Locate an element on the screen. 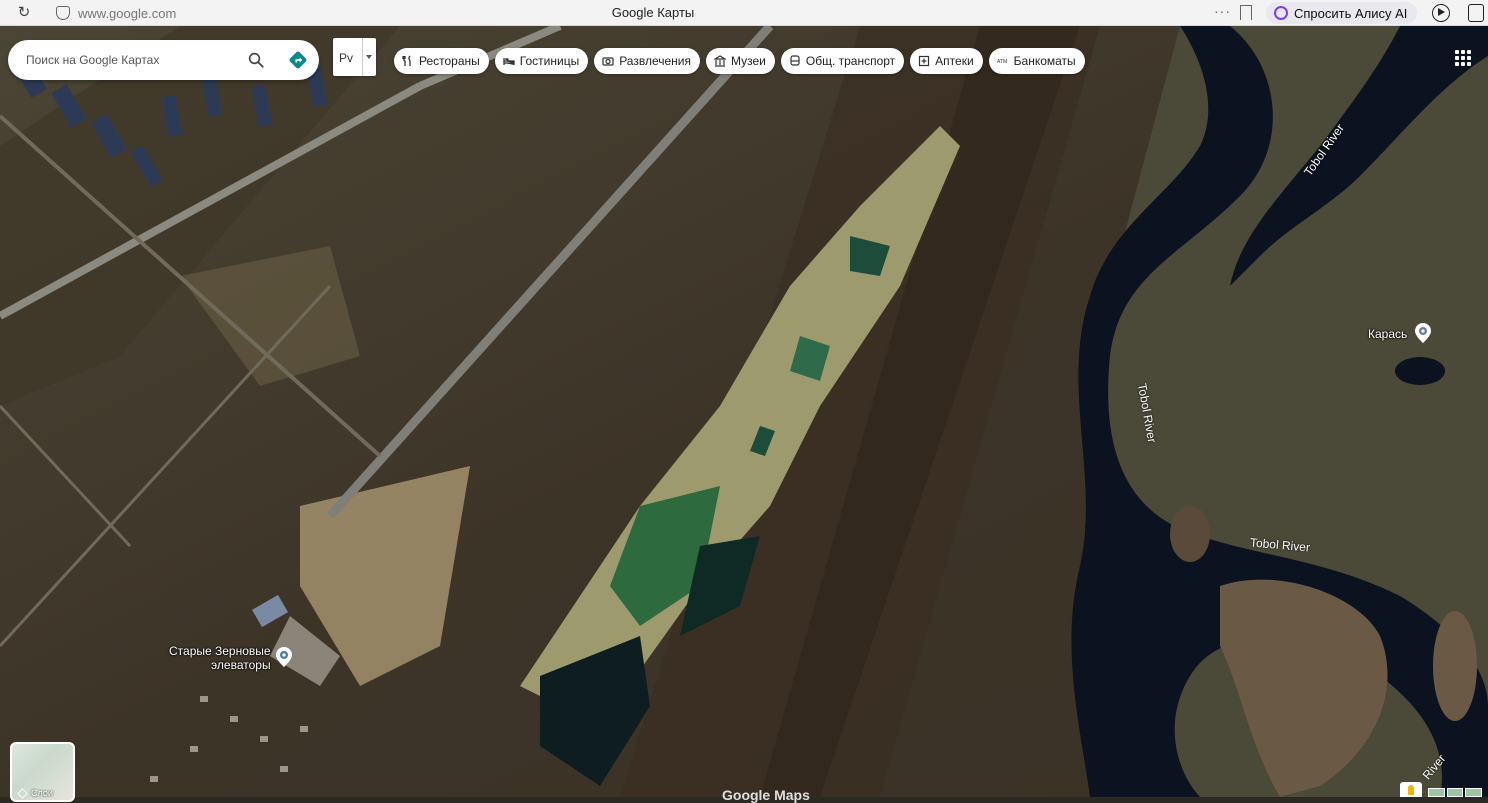  chip-label: Гостиницы is located at coordinates (549, 61).